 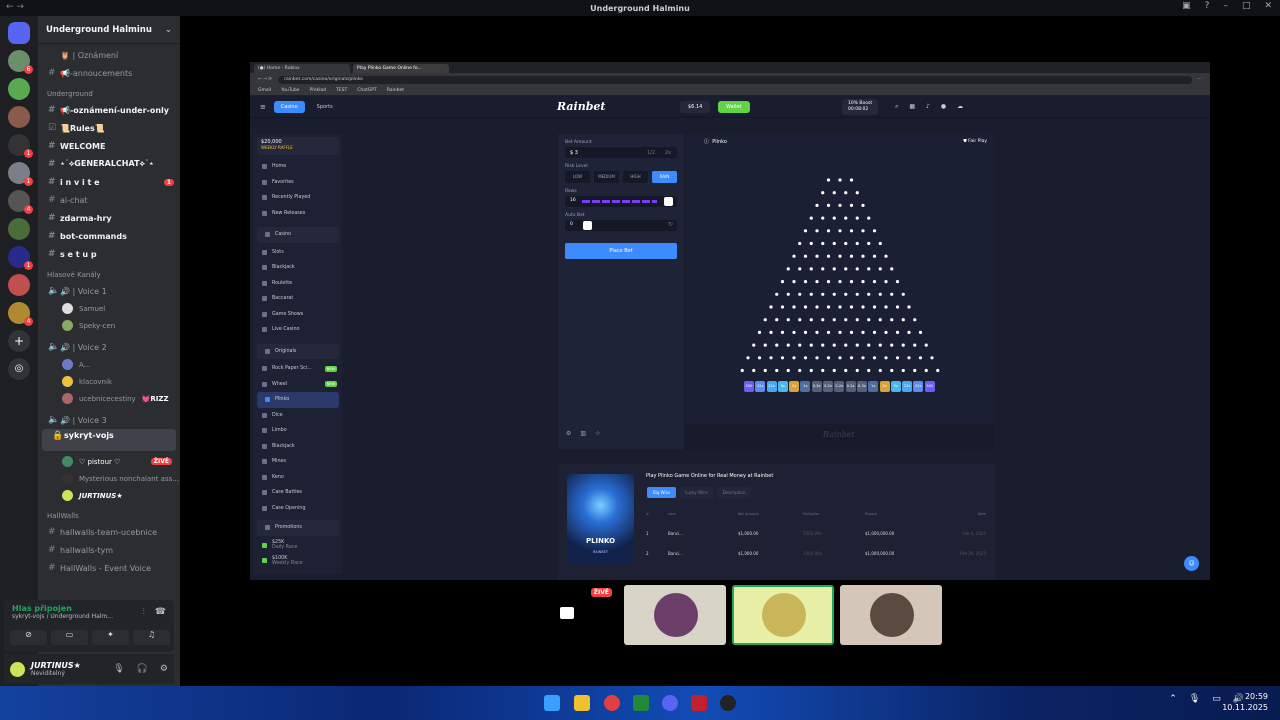 I want to click on reset-icon: ↻, so click(x=670, y=224).